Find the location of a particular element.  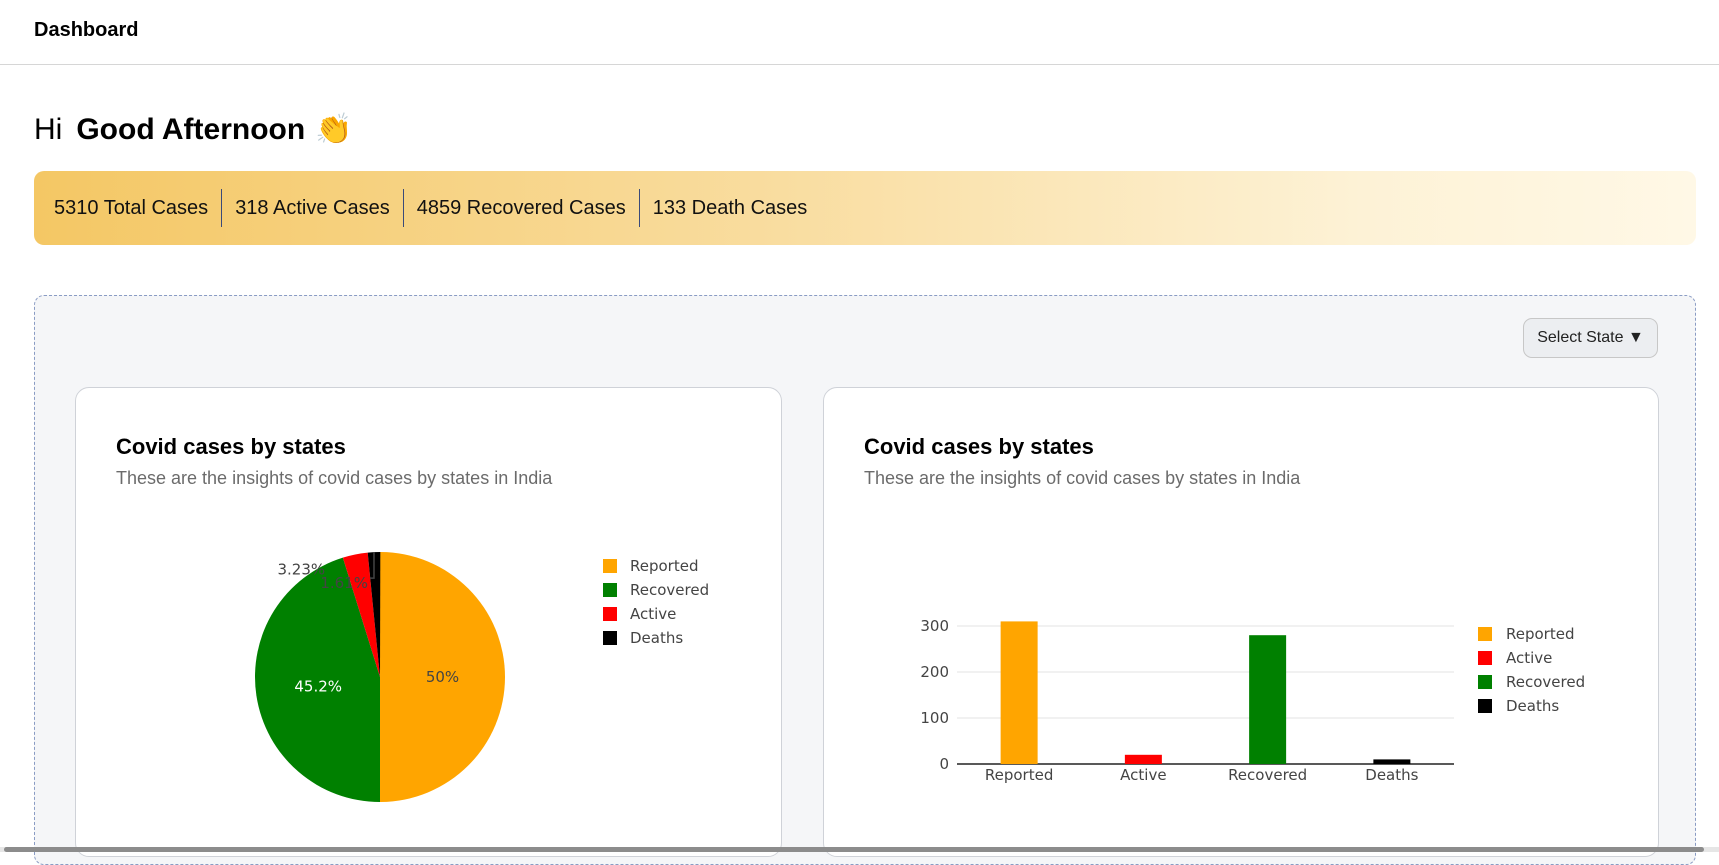

greeting-message: Good Afternoon is located at coordinates (191, 129).